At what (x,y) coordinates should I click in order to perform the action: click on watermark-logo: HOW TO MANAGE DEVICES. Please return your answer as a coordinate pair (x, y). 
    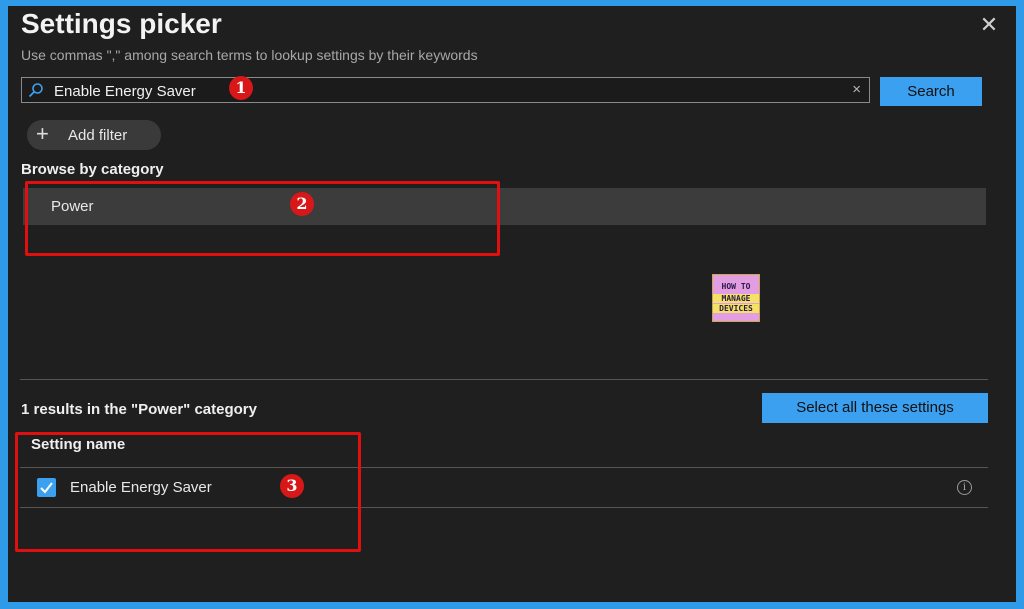
    Looking at the image, I should click on (736, 298).